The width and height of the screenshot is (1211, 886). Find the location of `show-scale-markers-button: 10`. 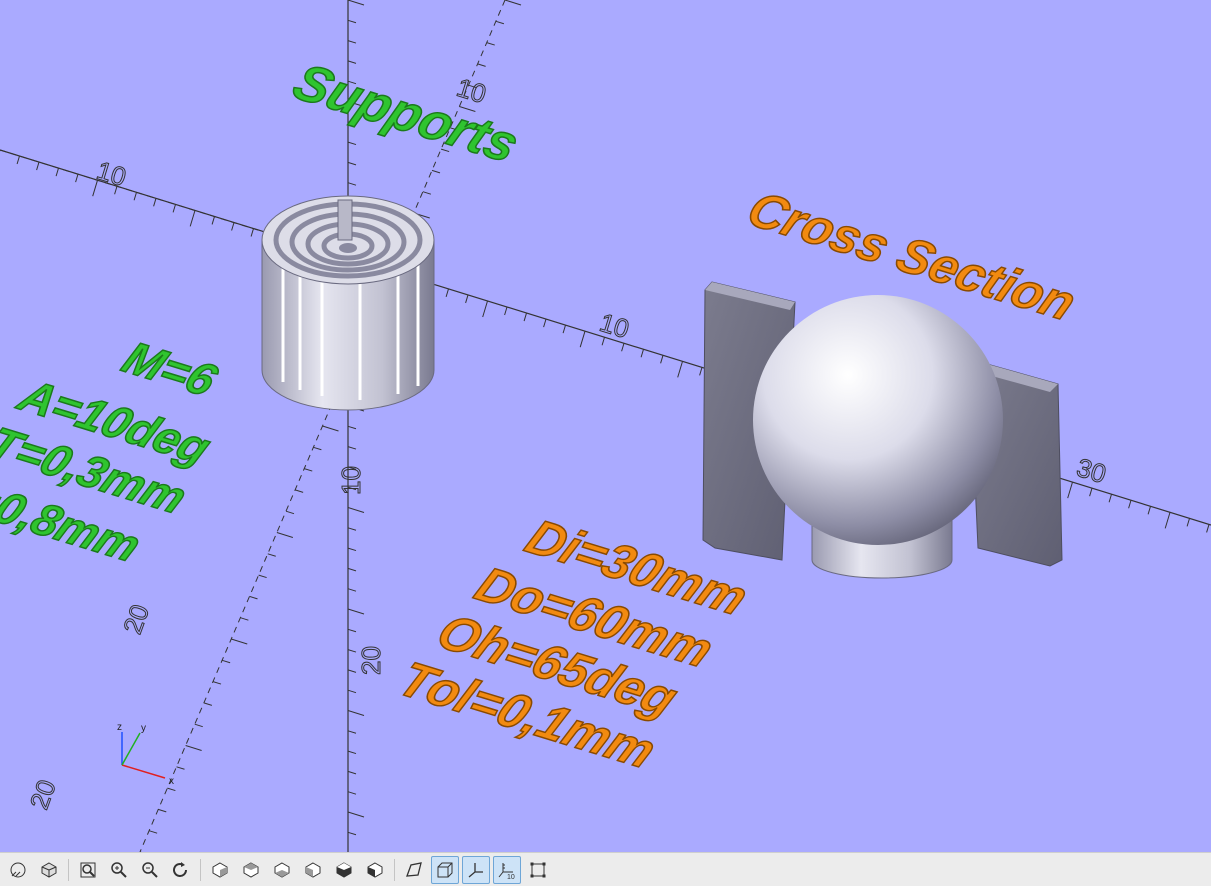

show-scale-markers-button: 10 is located at coordinates (507, 869).